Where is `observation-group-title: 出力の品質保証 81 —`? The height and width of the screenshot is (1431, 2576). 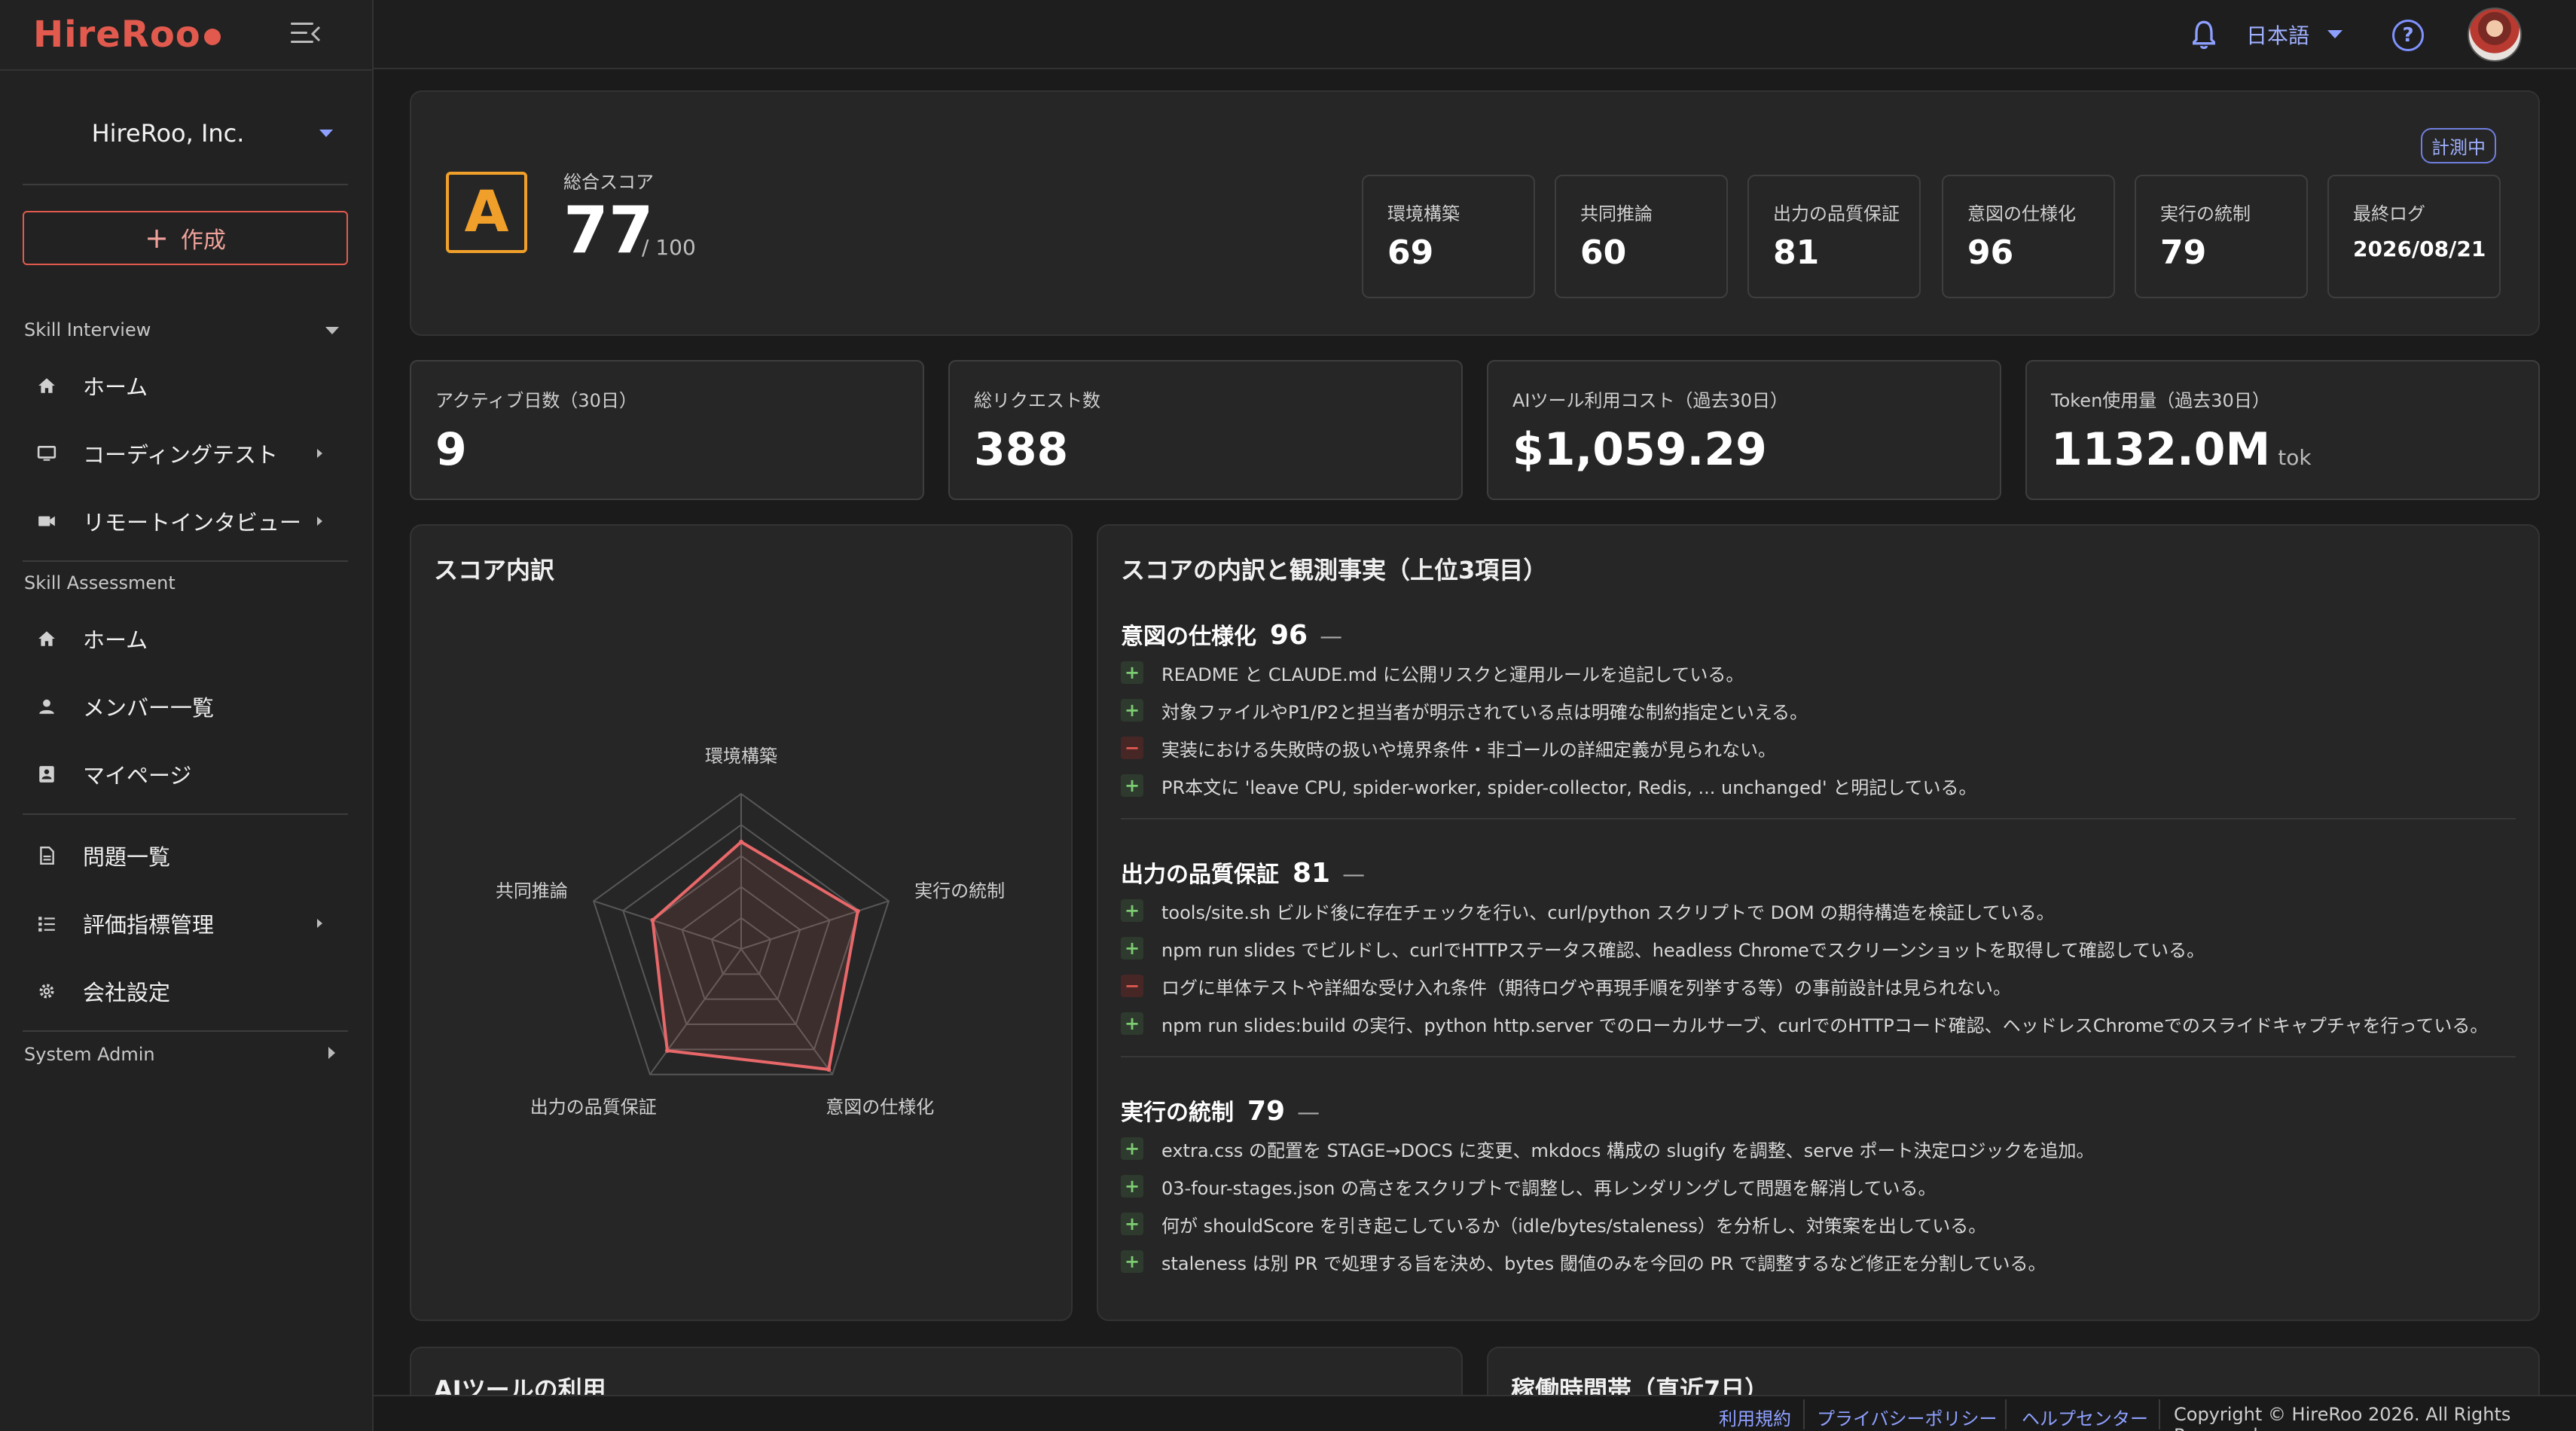
observation-group-title: 出力の品質保証 81 — is located at coordinates (1243, 873).